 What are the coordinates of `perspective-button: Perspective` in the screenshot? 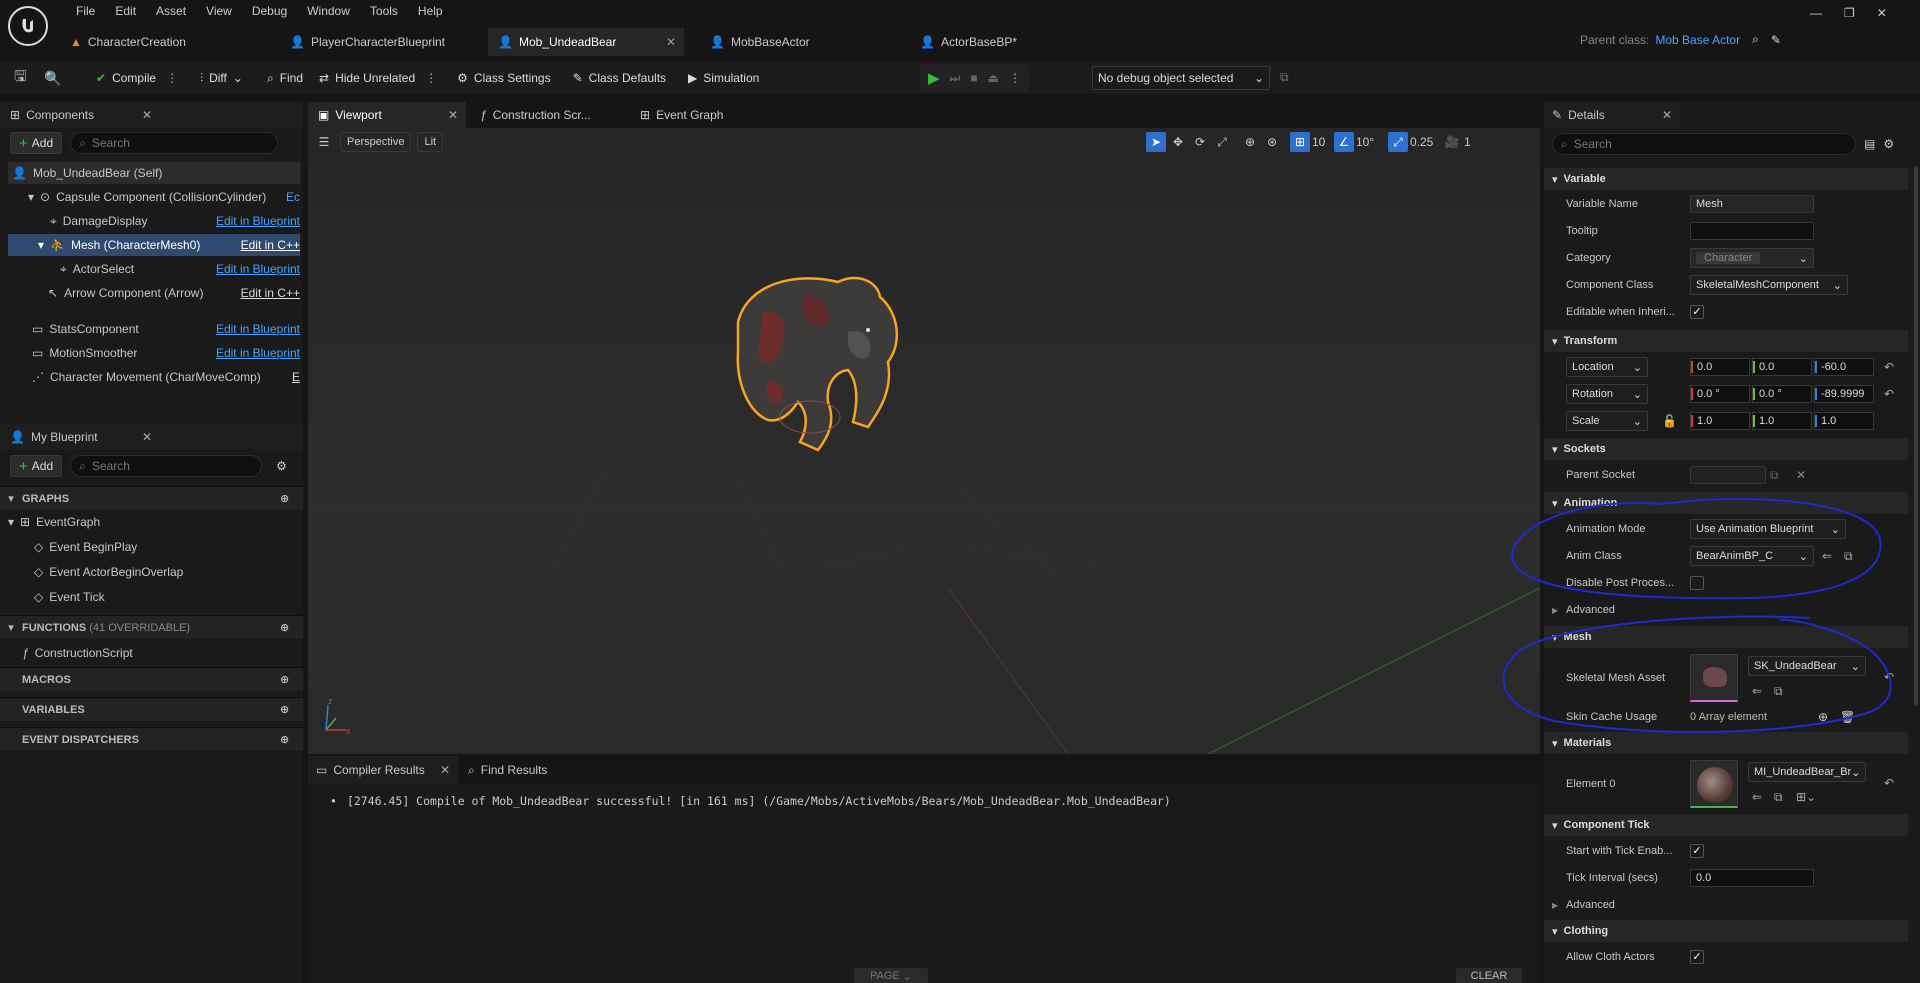 It's located at (376, 142).